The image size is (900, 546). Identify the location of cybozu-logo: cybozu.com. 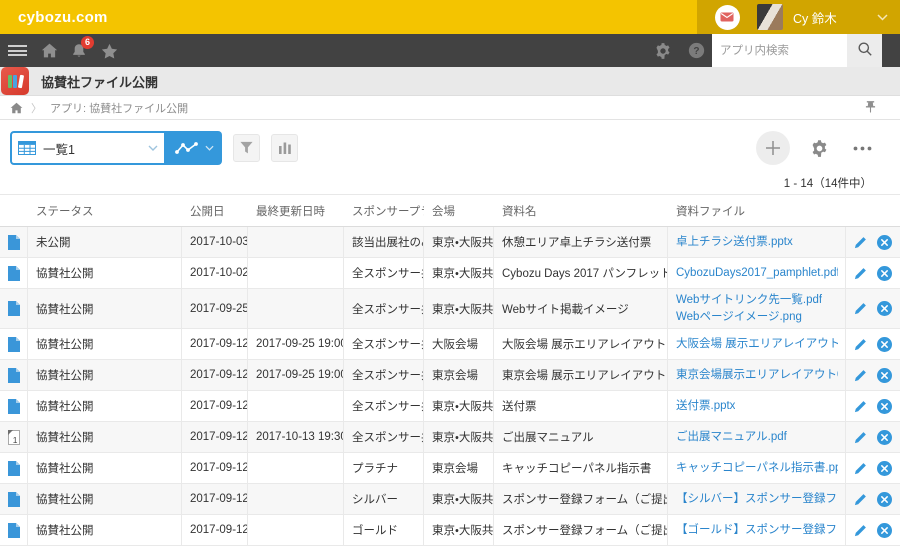
(348, 17).